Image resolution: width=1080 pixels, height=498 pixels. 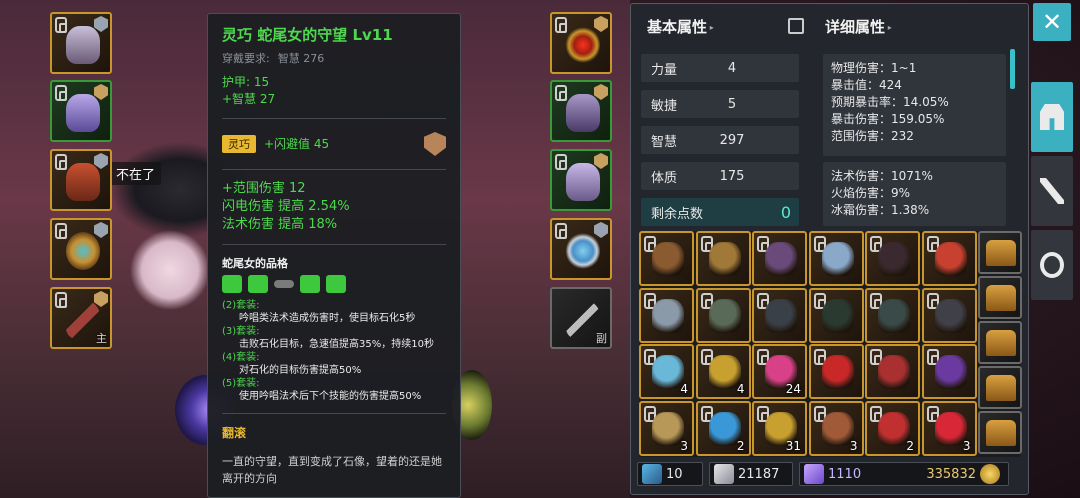 I want to click on detail-line: 物理伤害：1~1, so click(x=874, y=68).